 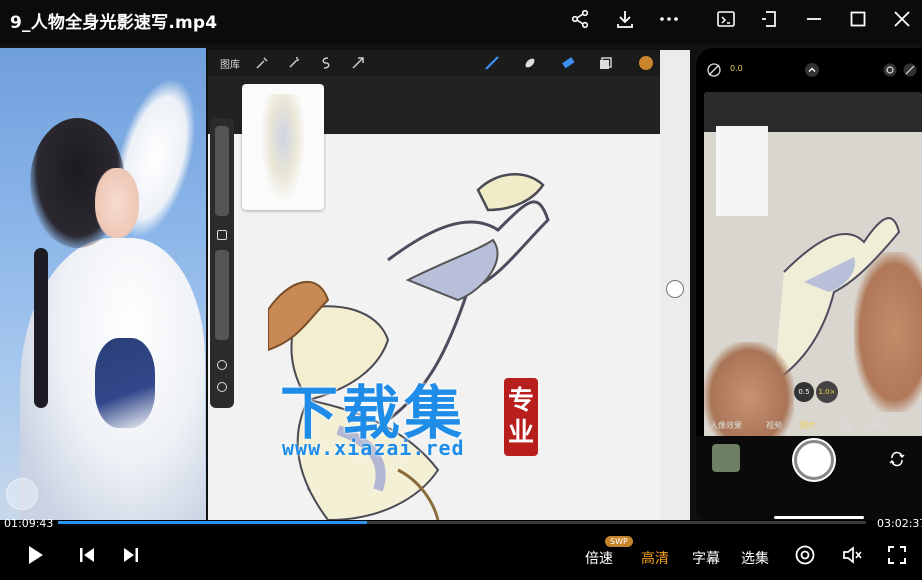 What do you see at coordinates (117, 203) in the screenshot?
I see `photo-face` at bounding box center [117, 203].